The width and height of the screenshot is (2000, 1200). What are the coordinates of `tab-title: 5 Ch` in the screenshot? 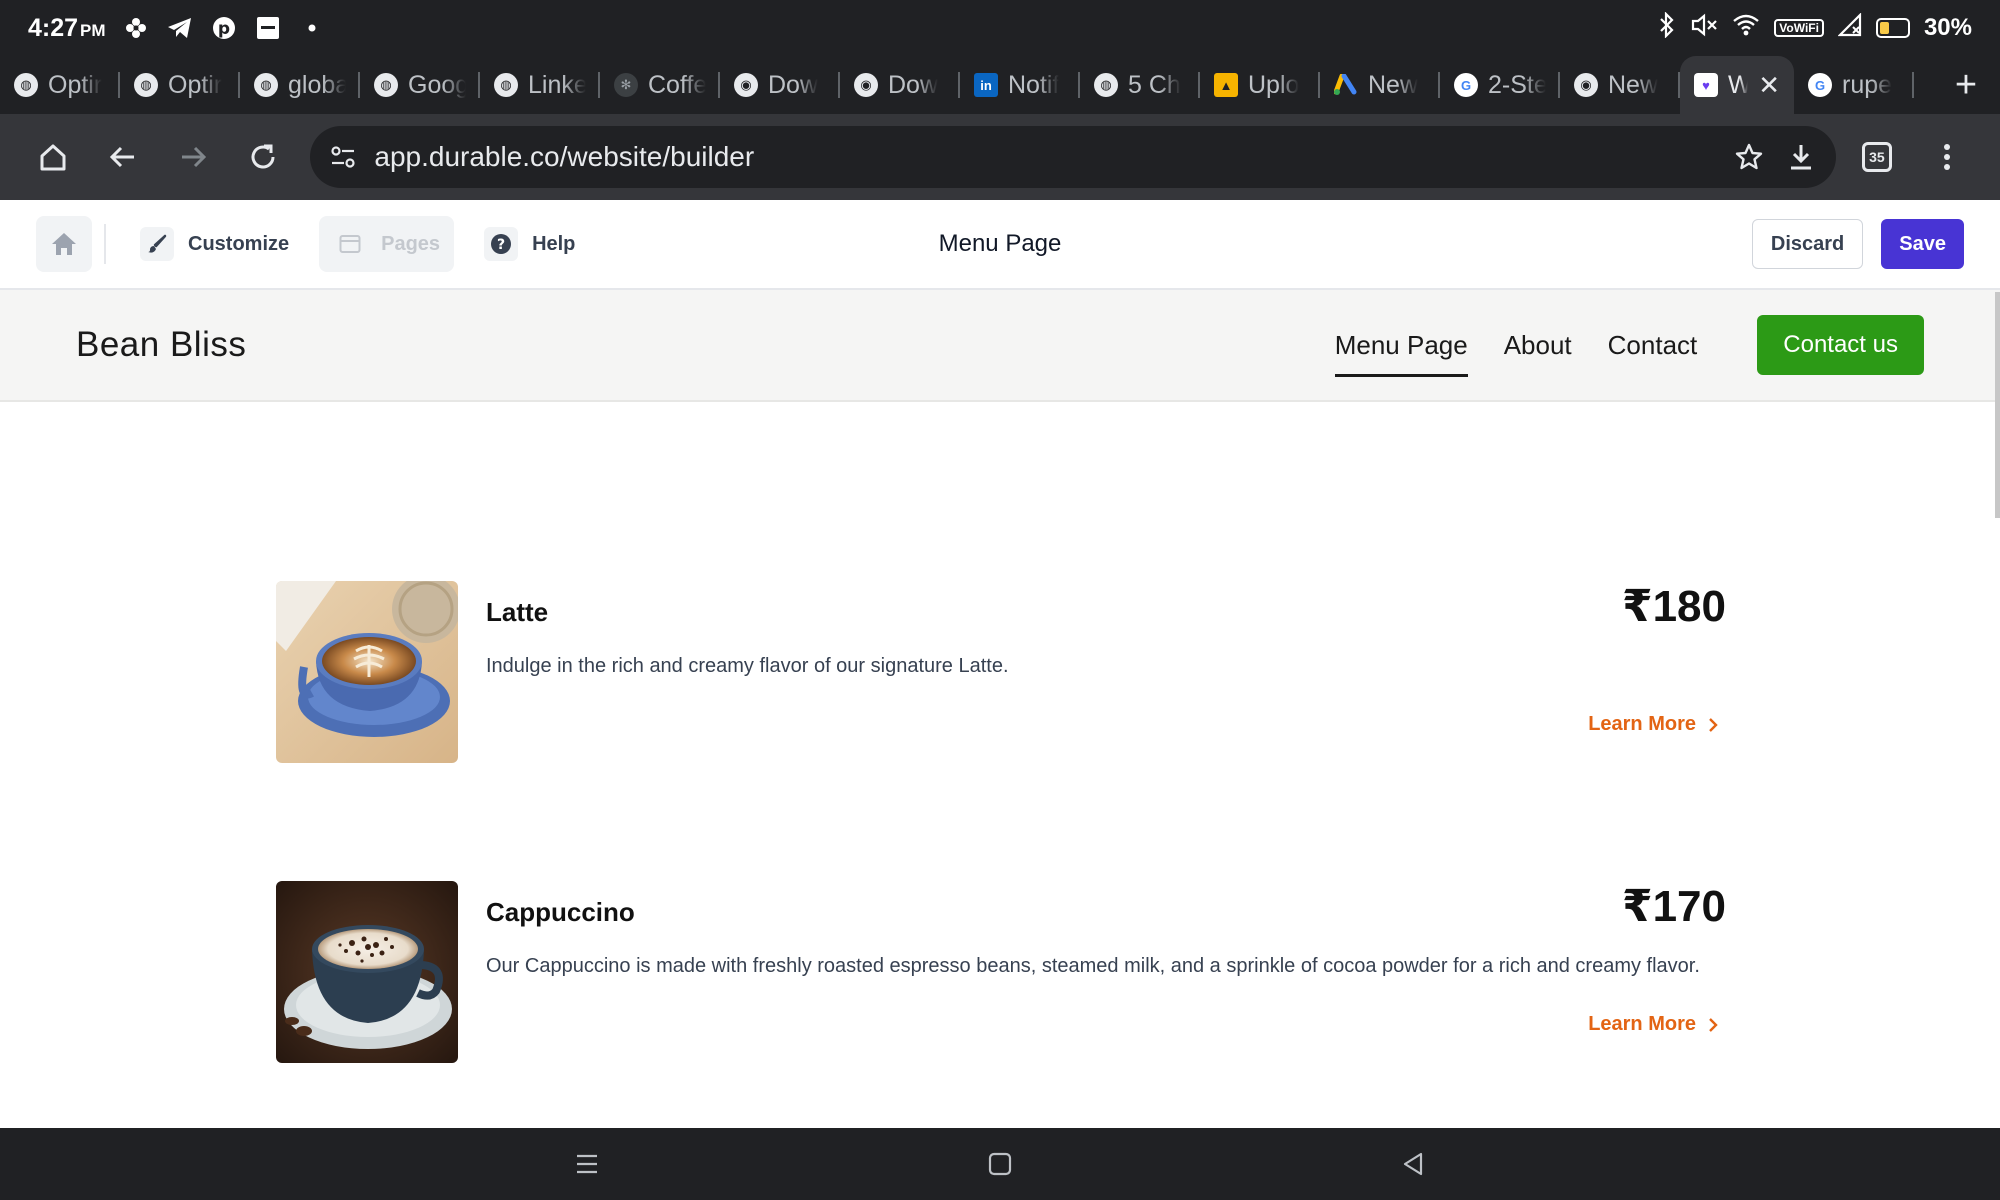 It's located at (1154, 84).